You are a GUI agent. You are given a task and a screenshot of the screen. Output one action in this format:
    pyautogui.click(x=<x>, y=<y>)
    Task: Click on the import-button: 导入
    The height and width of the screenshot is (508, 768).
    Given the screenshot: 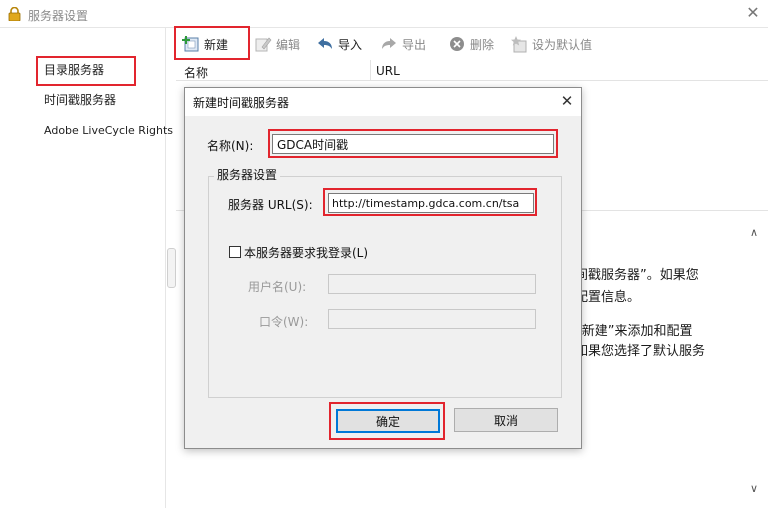 What is the action you would take?
    pyautogui.click(x=339, y=44)
    